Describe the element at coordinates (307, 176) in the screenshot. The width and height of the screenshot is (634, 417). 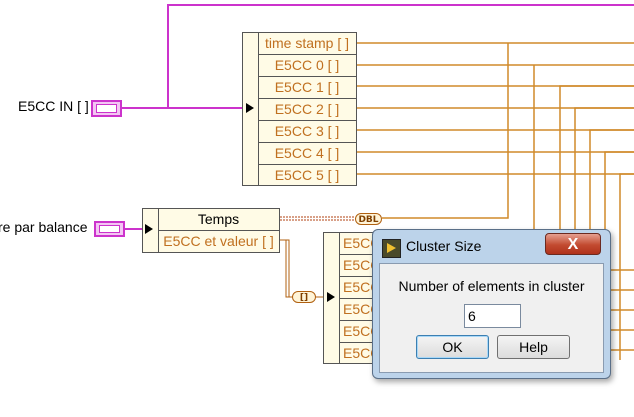
I see `ub-top-row-6: E5CC 5 [ ]` at that location.